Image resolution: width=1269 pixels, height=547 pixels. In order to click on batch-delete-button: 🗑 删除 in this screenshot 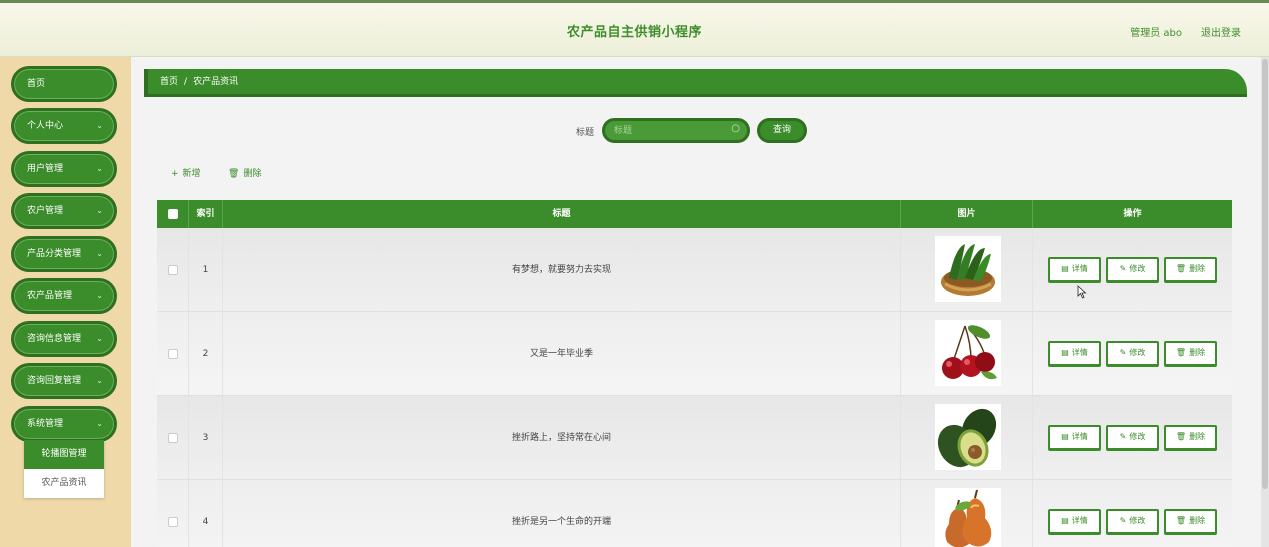, I will do `click(244, 172)`.